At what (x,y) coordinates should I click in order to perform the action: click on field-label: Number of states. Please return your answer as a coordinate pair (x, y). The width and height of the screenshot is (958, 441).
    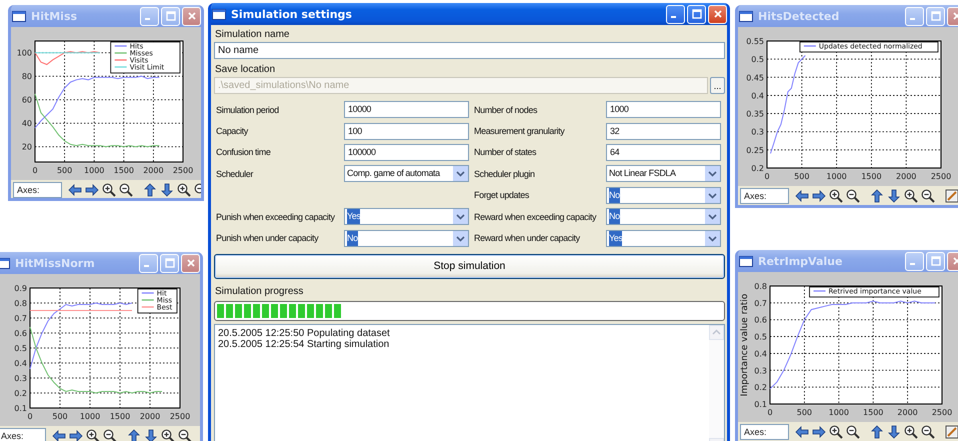
    Looking at the image, I should click on (505, 152).